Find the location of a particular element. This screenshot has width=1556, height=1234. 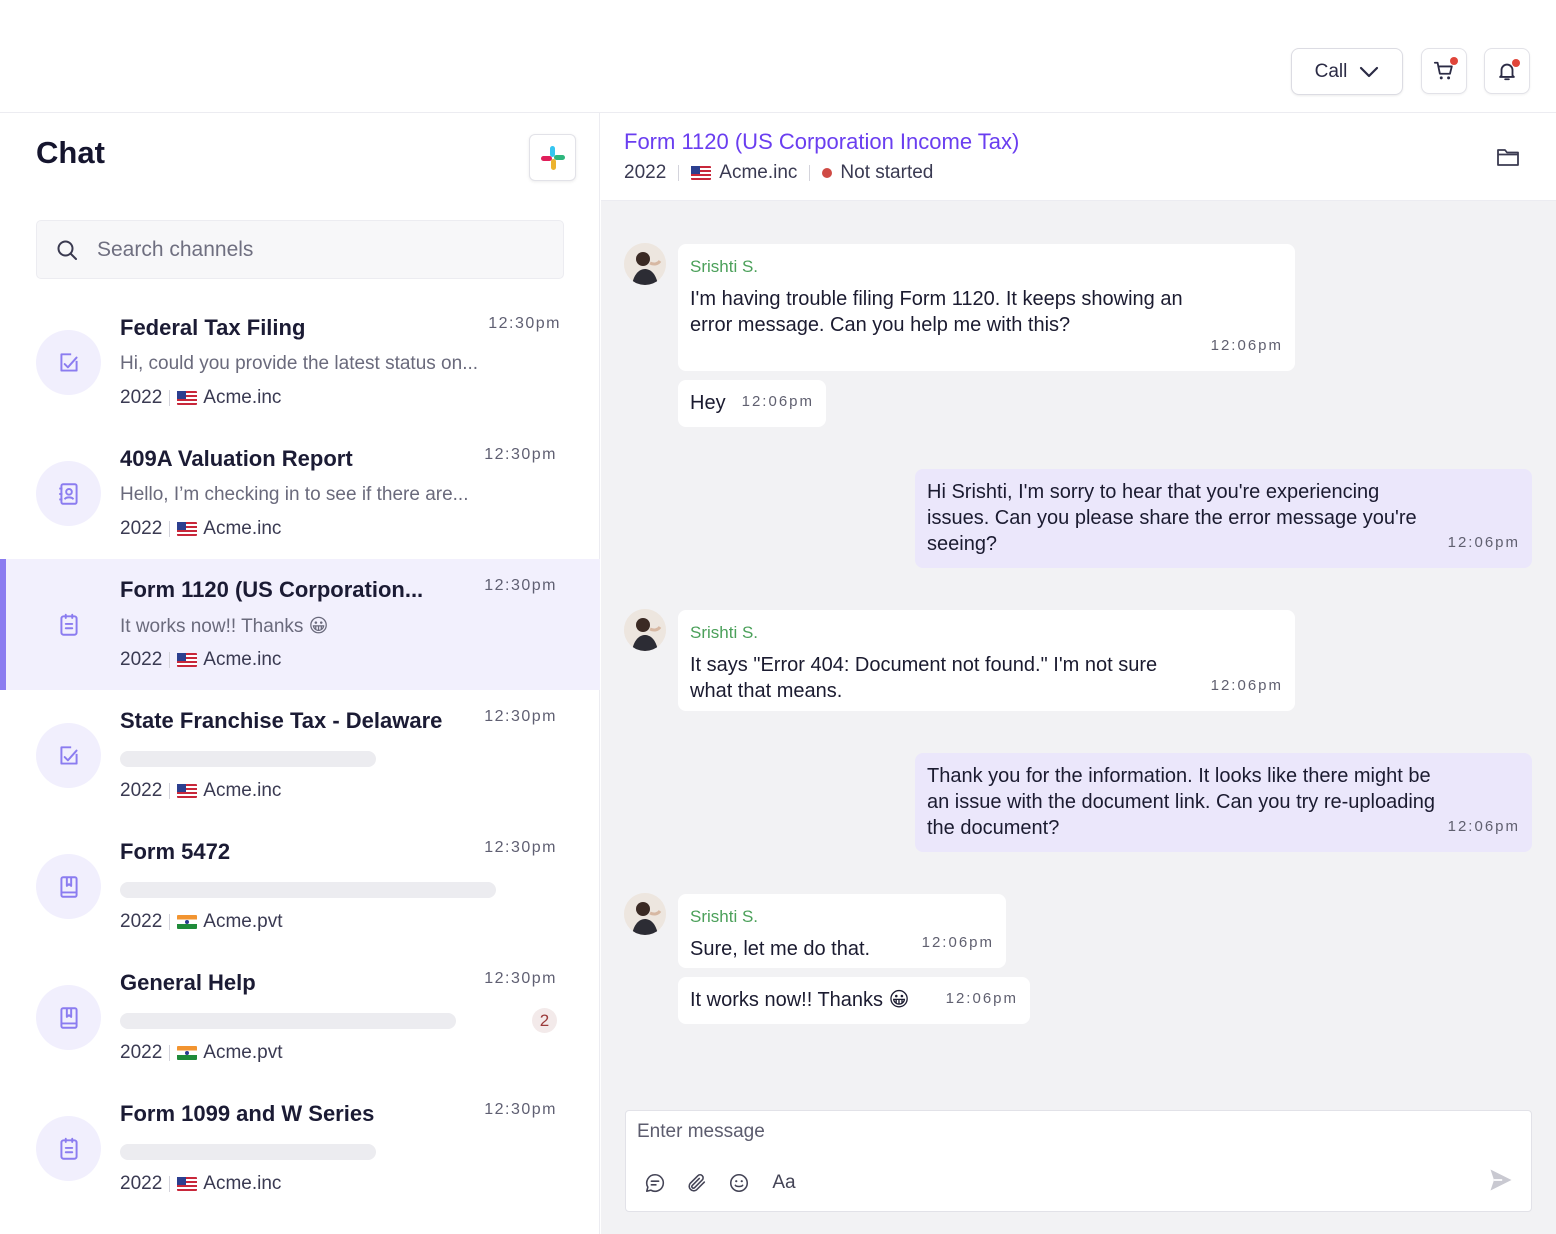

search-input is located at coordinates (307, 249).